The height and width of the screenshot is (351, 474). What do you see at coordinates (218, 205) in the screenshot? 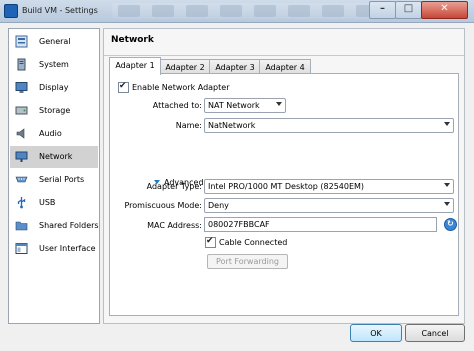
I see `promiscuous-mode-value: Deny` at bounding box center [218, 205].